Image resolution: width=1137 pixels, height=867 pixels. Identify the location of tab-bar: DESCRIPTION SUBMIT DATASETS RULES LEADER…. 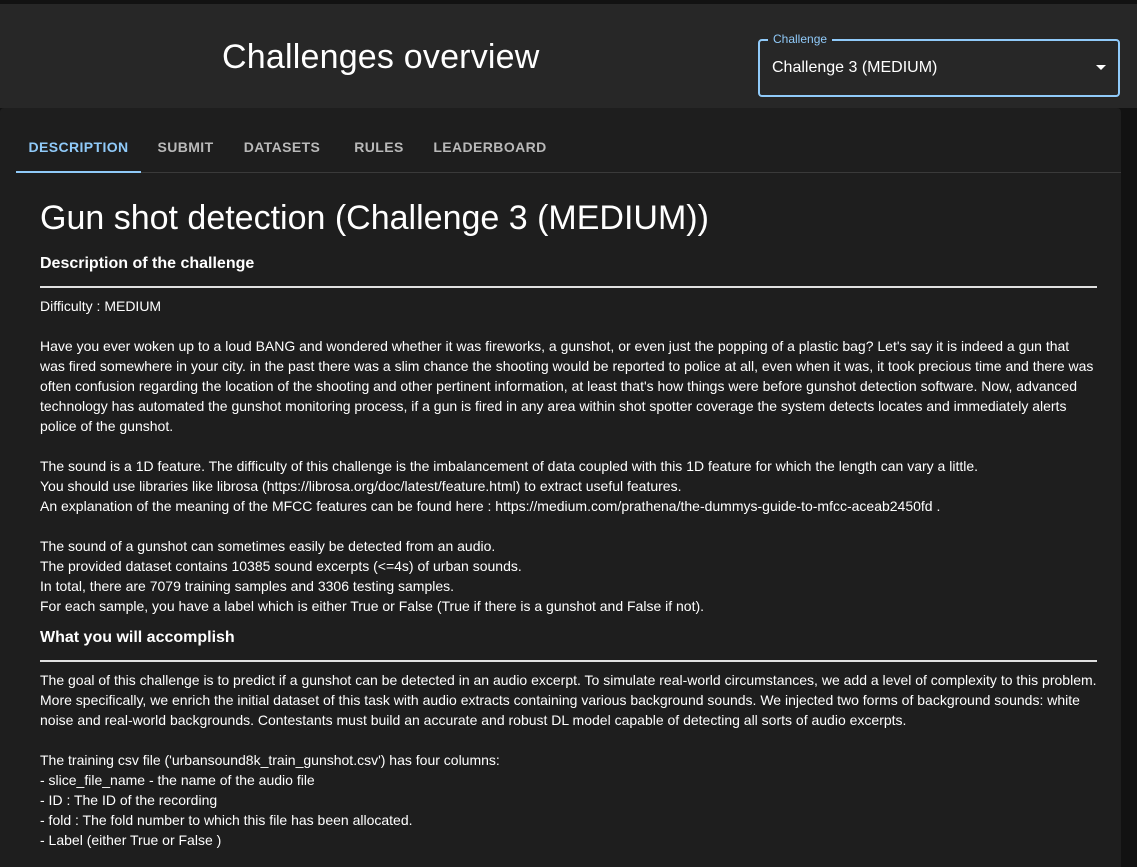
(568, 150).